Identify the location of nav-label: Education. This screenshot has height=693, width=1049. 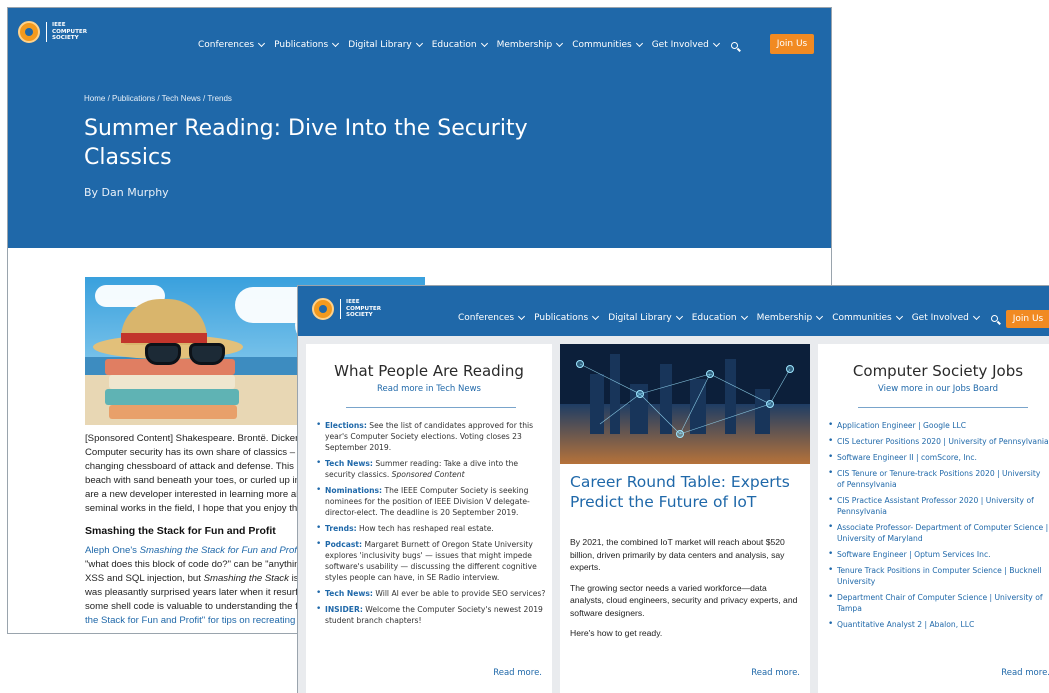
(714, 318).